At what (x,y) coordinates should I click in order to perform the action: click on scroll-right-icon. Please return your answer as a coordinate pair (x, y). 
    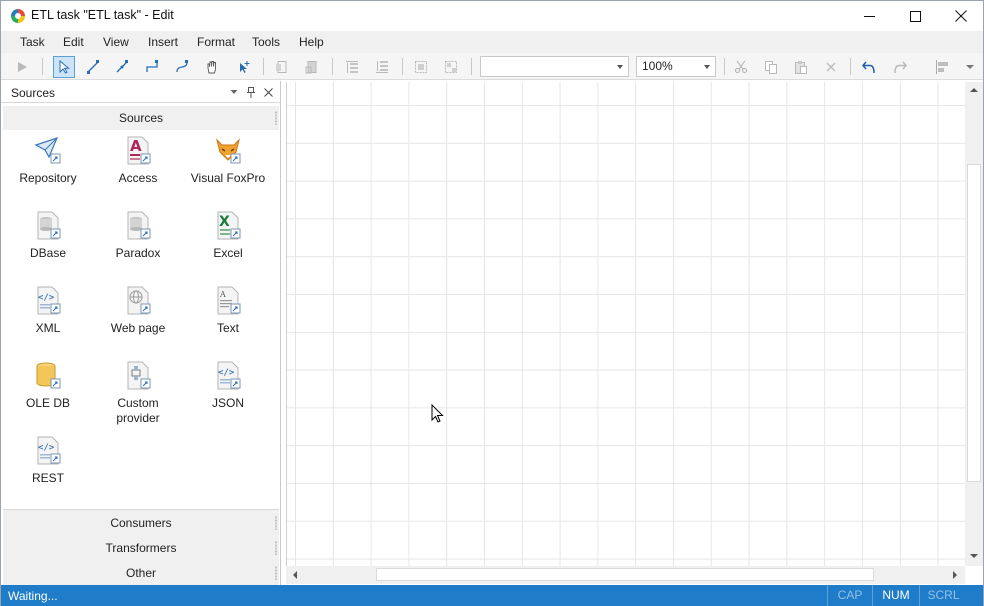
    Looking at the image, I should click on (955, 575).